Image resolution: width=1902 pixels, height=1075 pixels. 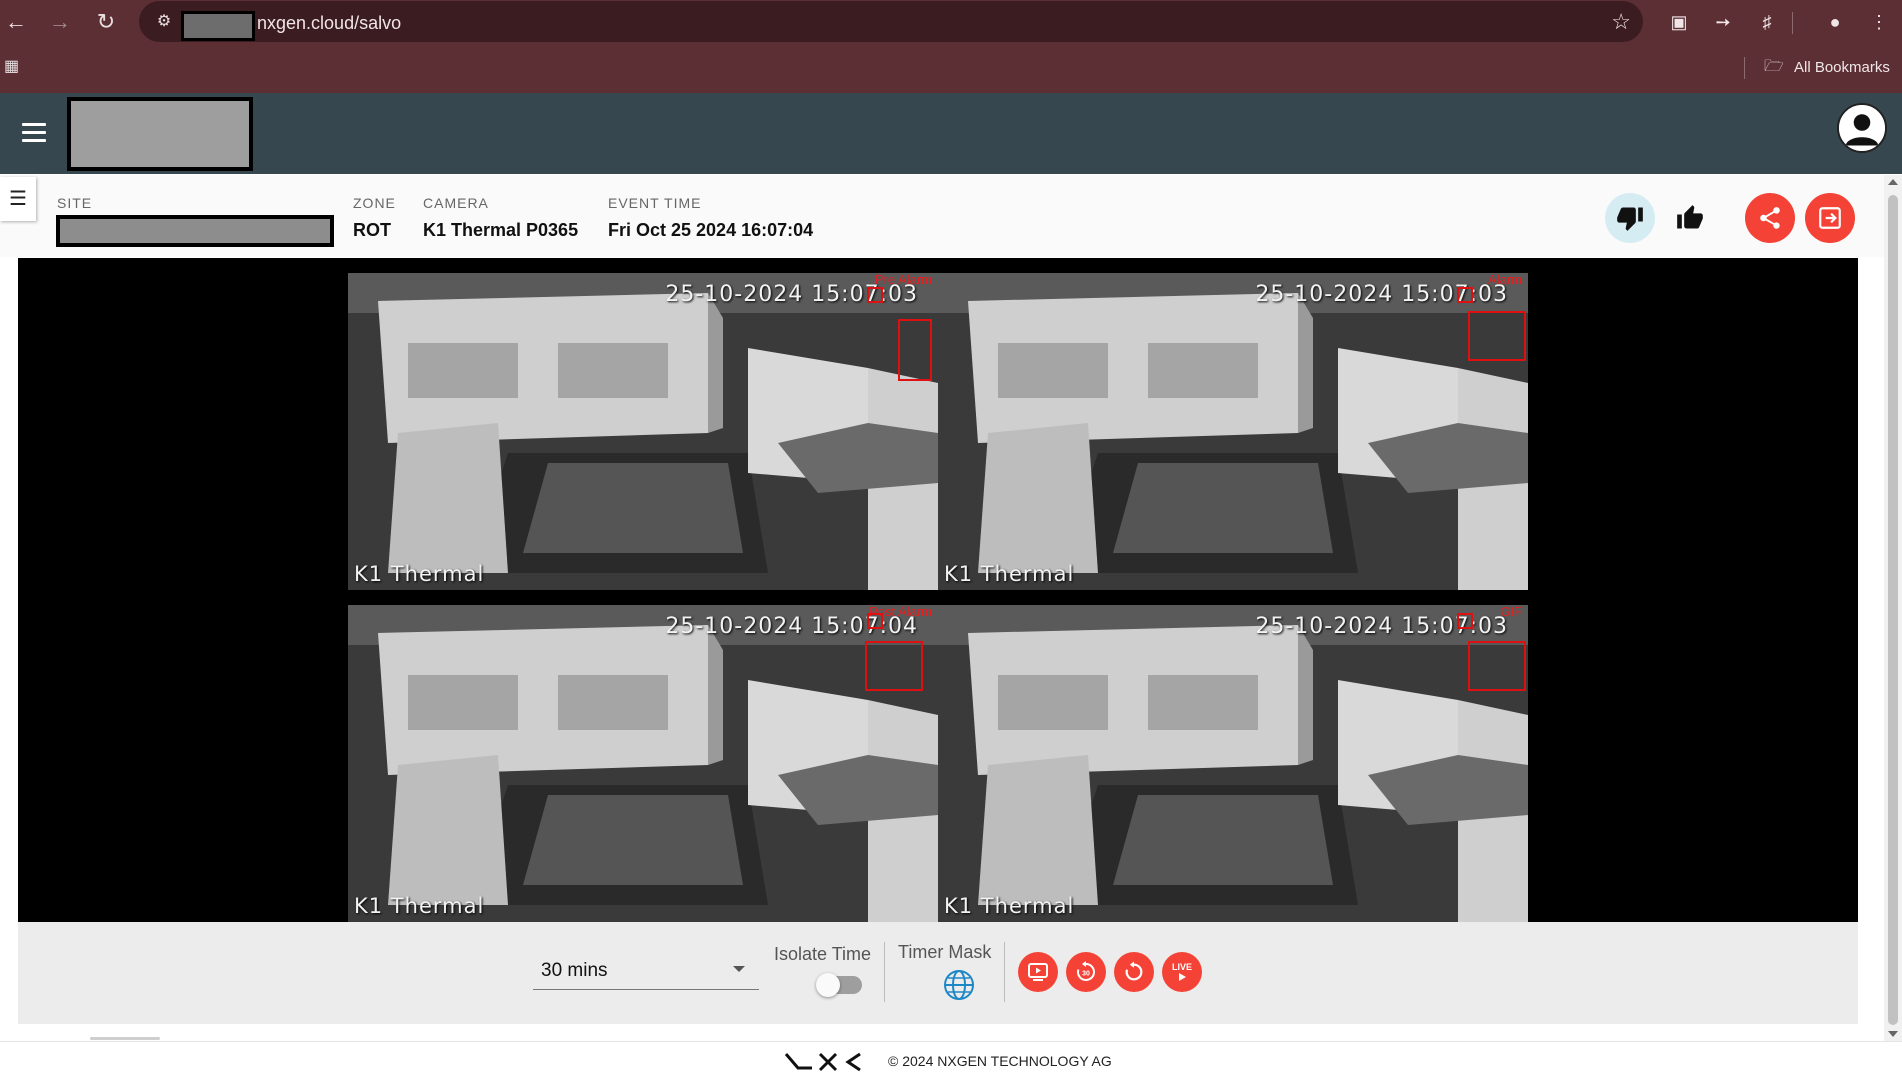 I want to click on site-info-icon: ⚙, so click(x=164, y=22).